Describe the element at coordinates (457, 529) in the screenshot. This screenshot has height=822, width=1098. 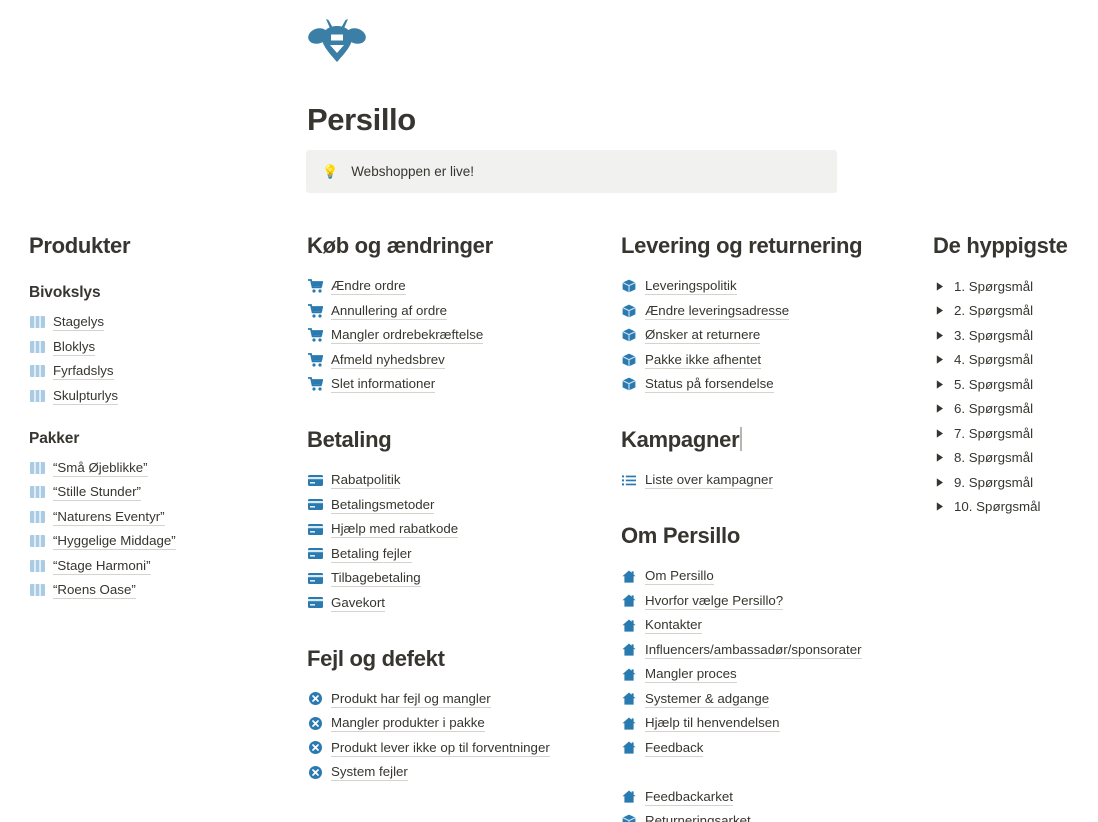
I see `list-item: Hjælp med rabatkode` at that location.